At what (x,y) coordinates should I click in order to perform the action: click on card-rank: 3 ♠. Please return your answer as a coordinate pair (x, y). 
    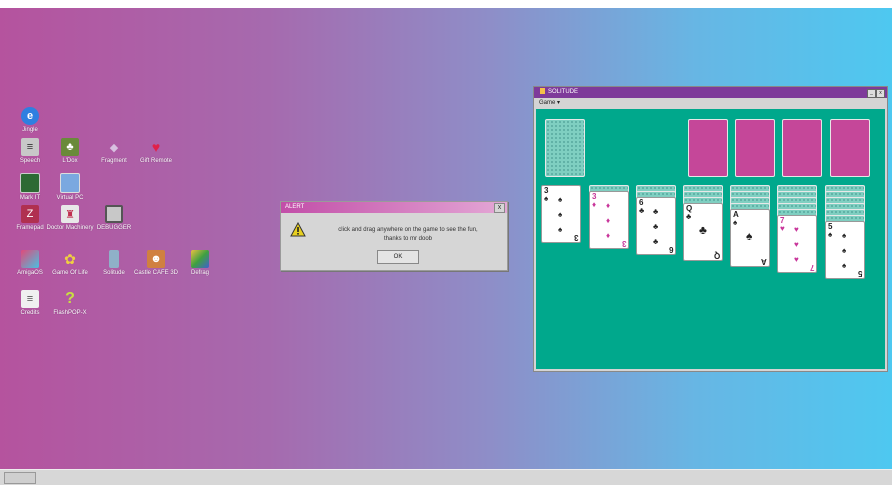
    Looking at the image, I should click on (546, 194).